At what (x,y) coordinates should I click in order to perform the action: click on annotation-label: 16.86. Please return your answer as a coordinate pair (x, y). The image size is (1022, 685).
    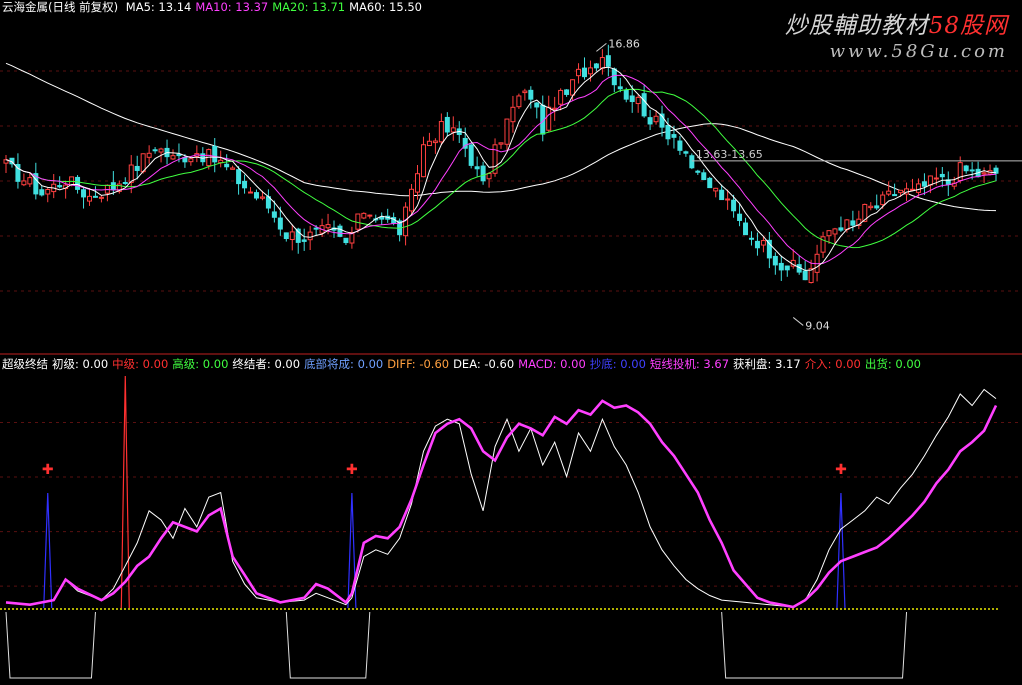
    Looking at the image, I should click on (624, 43).